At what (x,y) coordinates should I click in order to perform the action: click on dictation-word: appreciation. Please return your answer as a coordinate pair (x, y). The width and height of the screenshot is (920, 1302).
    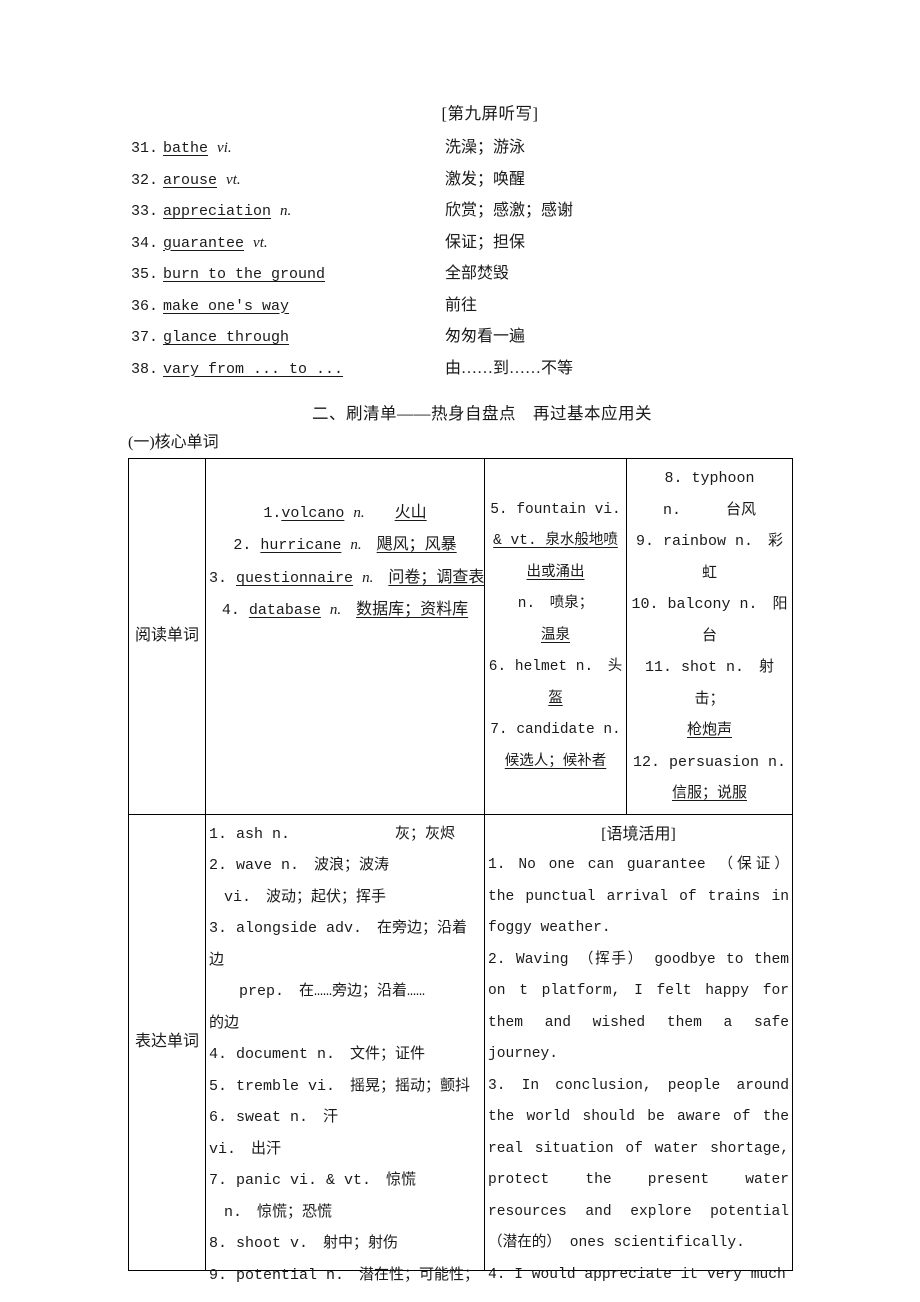
    Looking at the image, I should click on (217, 211).